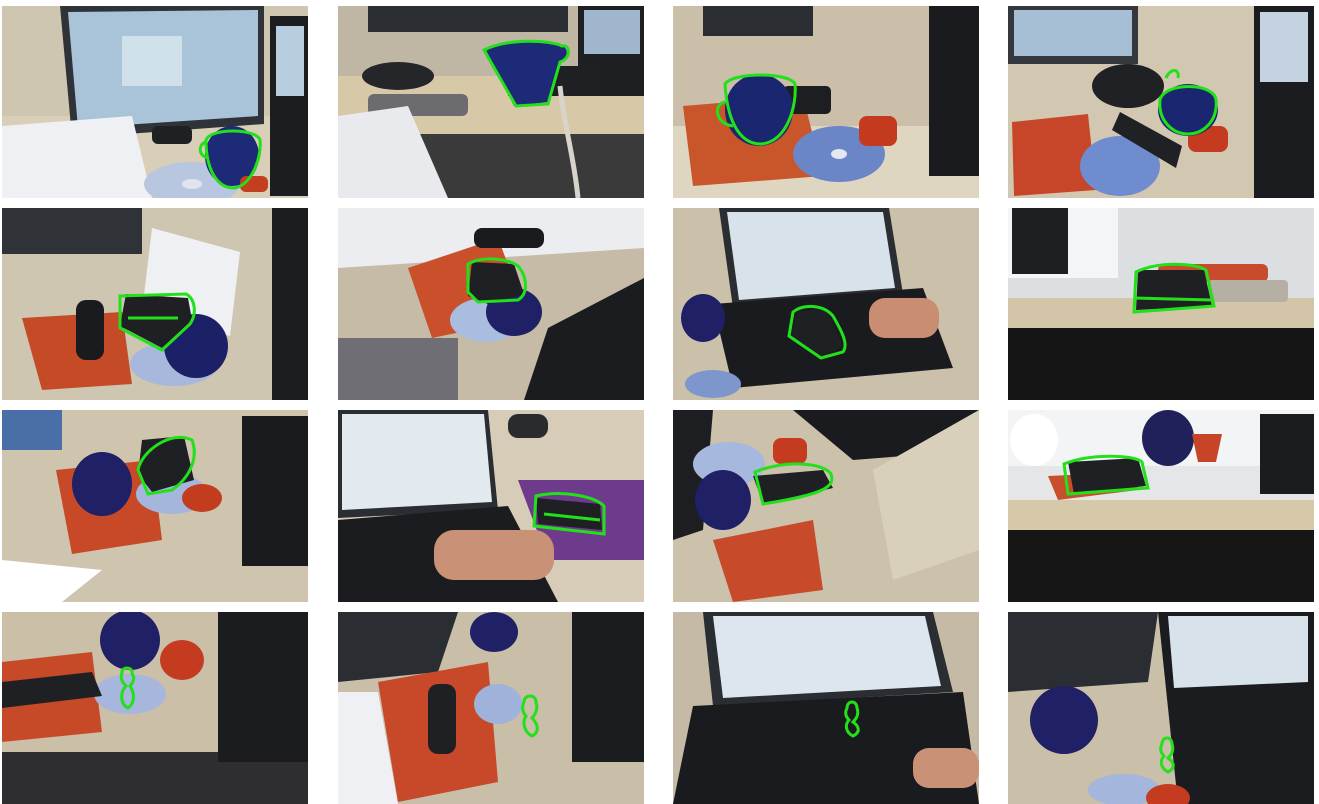 The height and width of the screenshot is (804, 1319). I want to click on photo-tile-r2-c4, so click(1161, 304).